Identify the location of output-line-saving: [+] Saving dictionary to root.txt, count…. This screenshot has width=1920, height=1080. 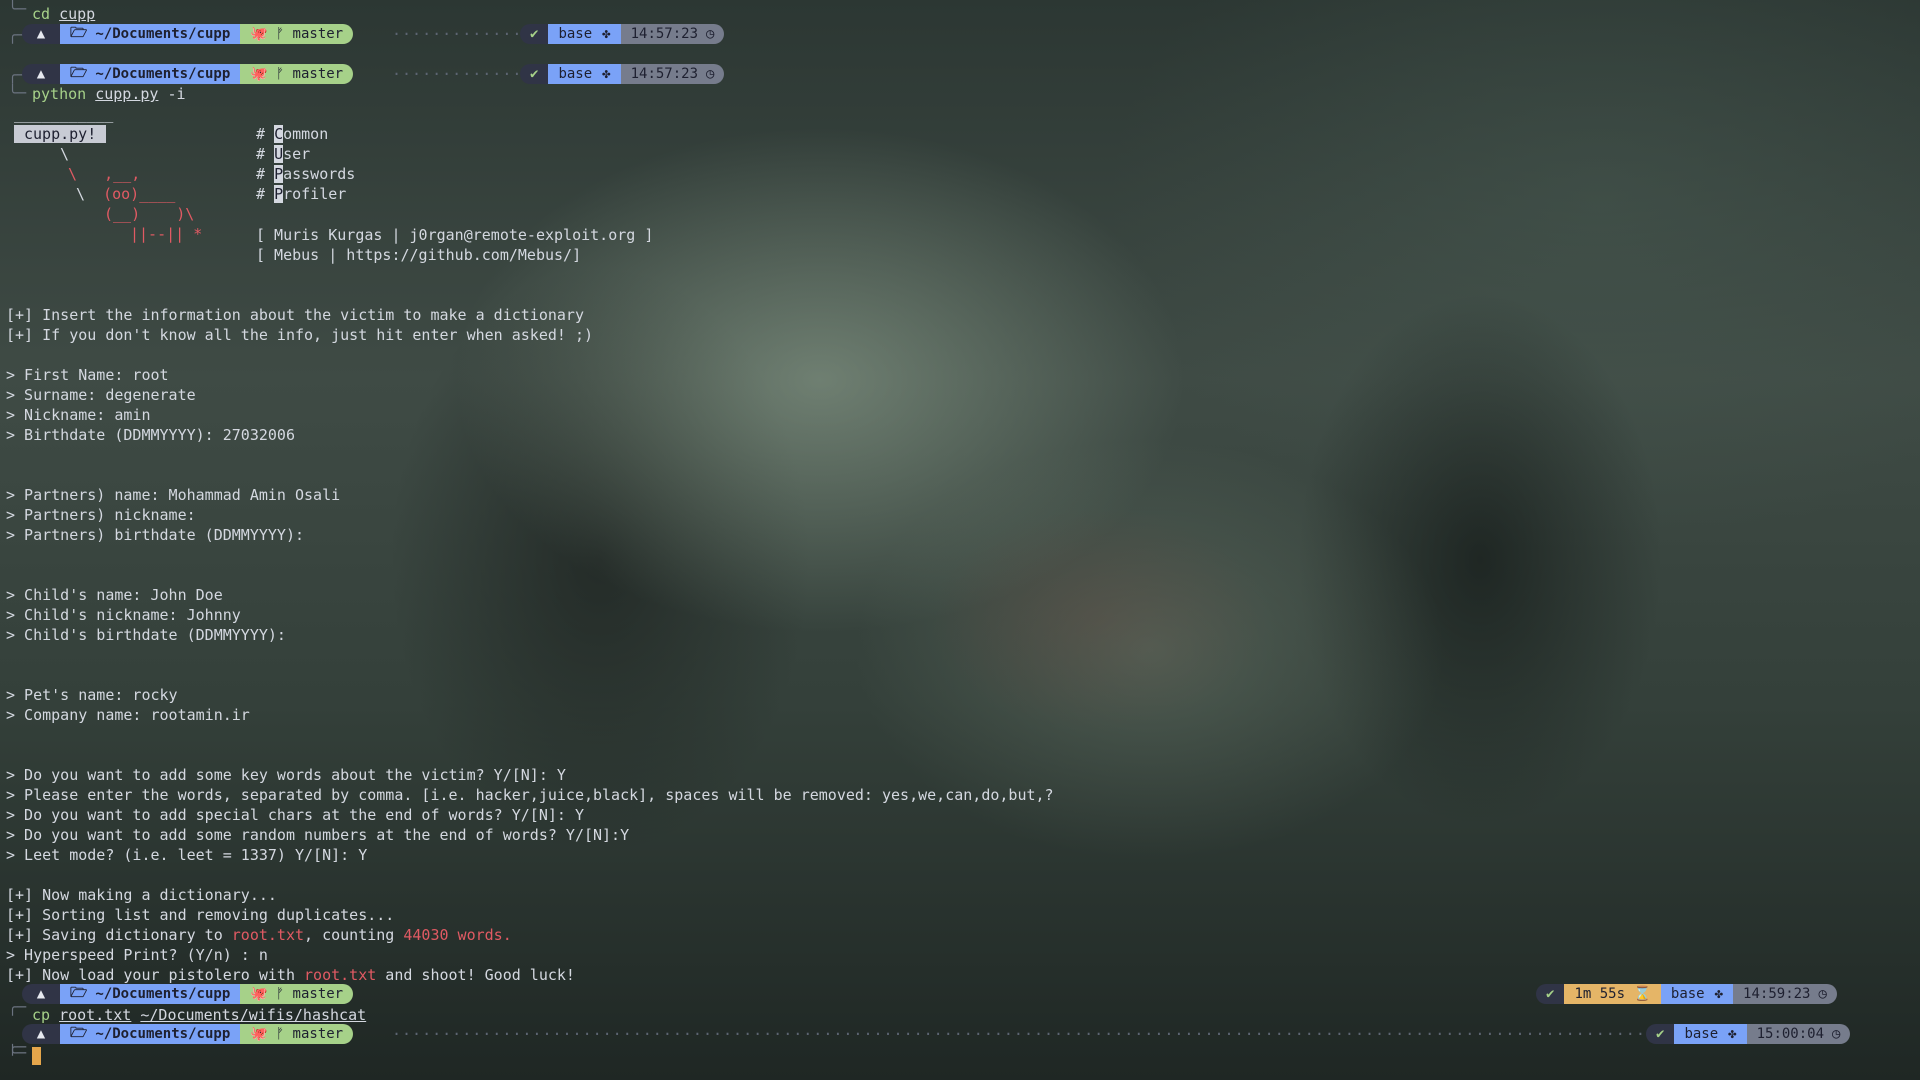
(259, 935).